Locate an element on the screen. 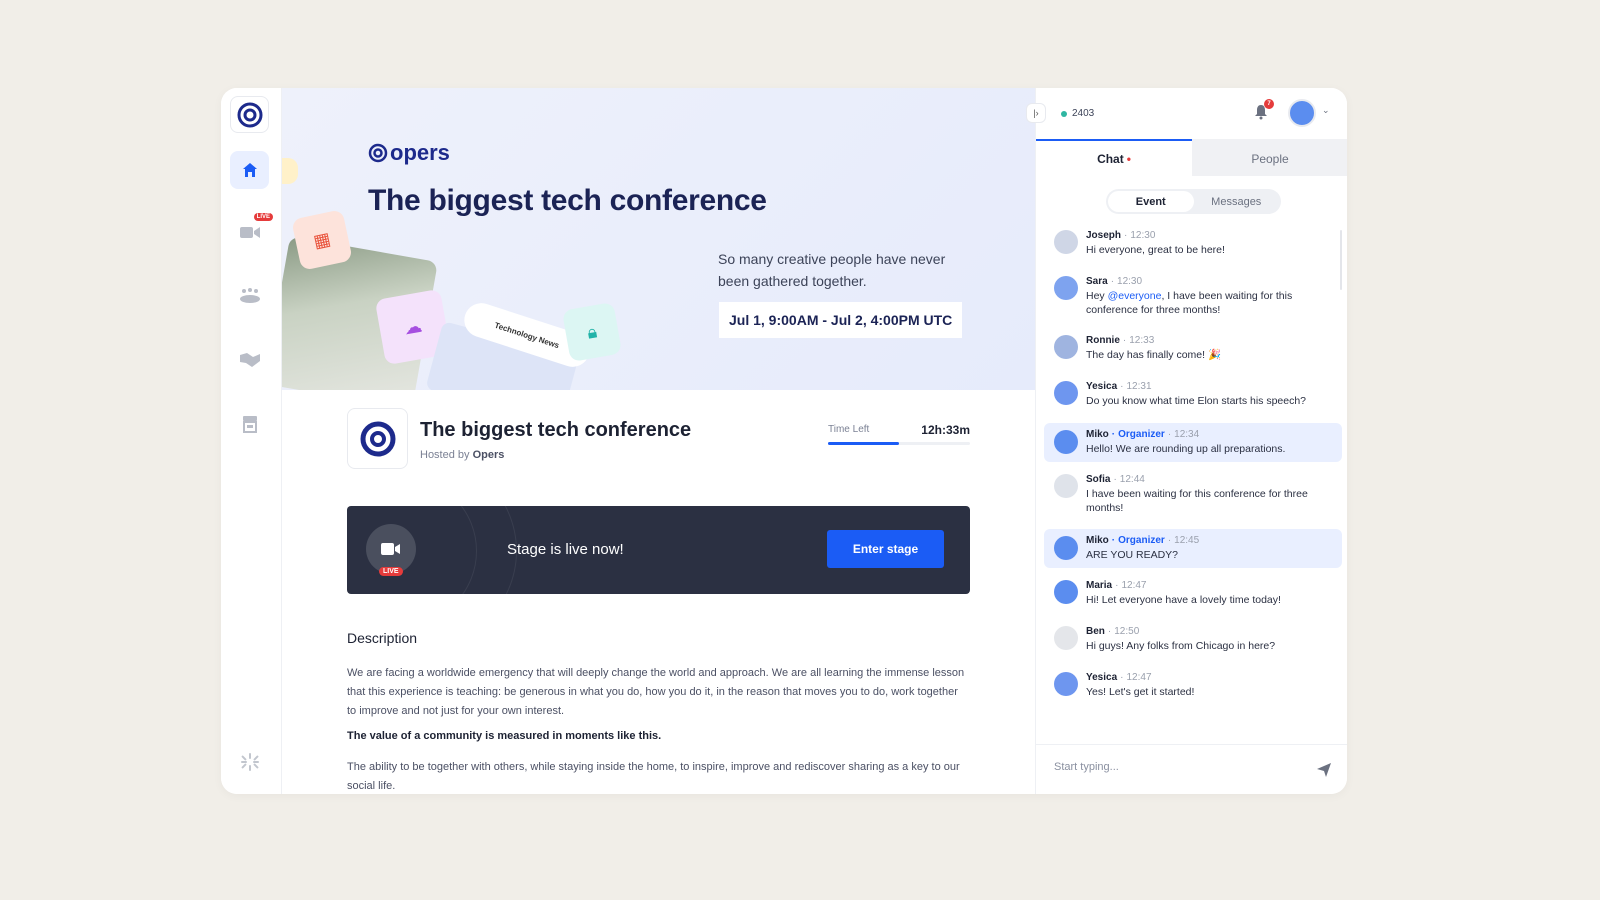  tab-chat: Chat • is located at coordinates (1114, 157).